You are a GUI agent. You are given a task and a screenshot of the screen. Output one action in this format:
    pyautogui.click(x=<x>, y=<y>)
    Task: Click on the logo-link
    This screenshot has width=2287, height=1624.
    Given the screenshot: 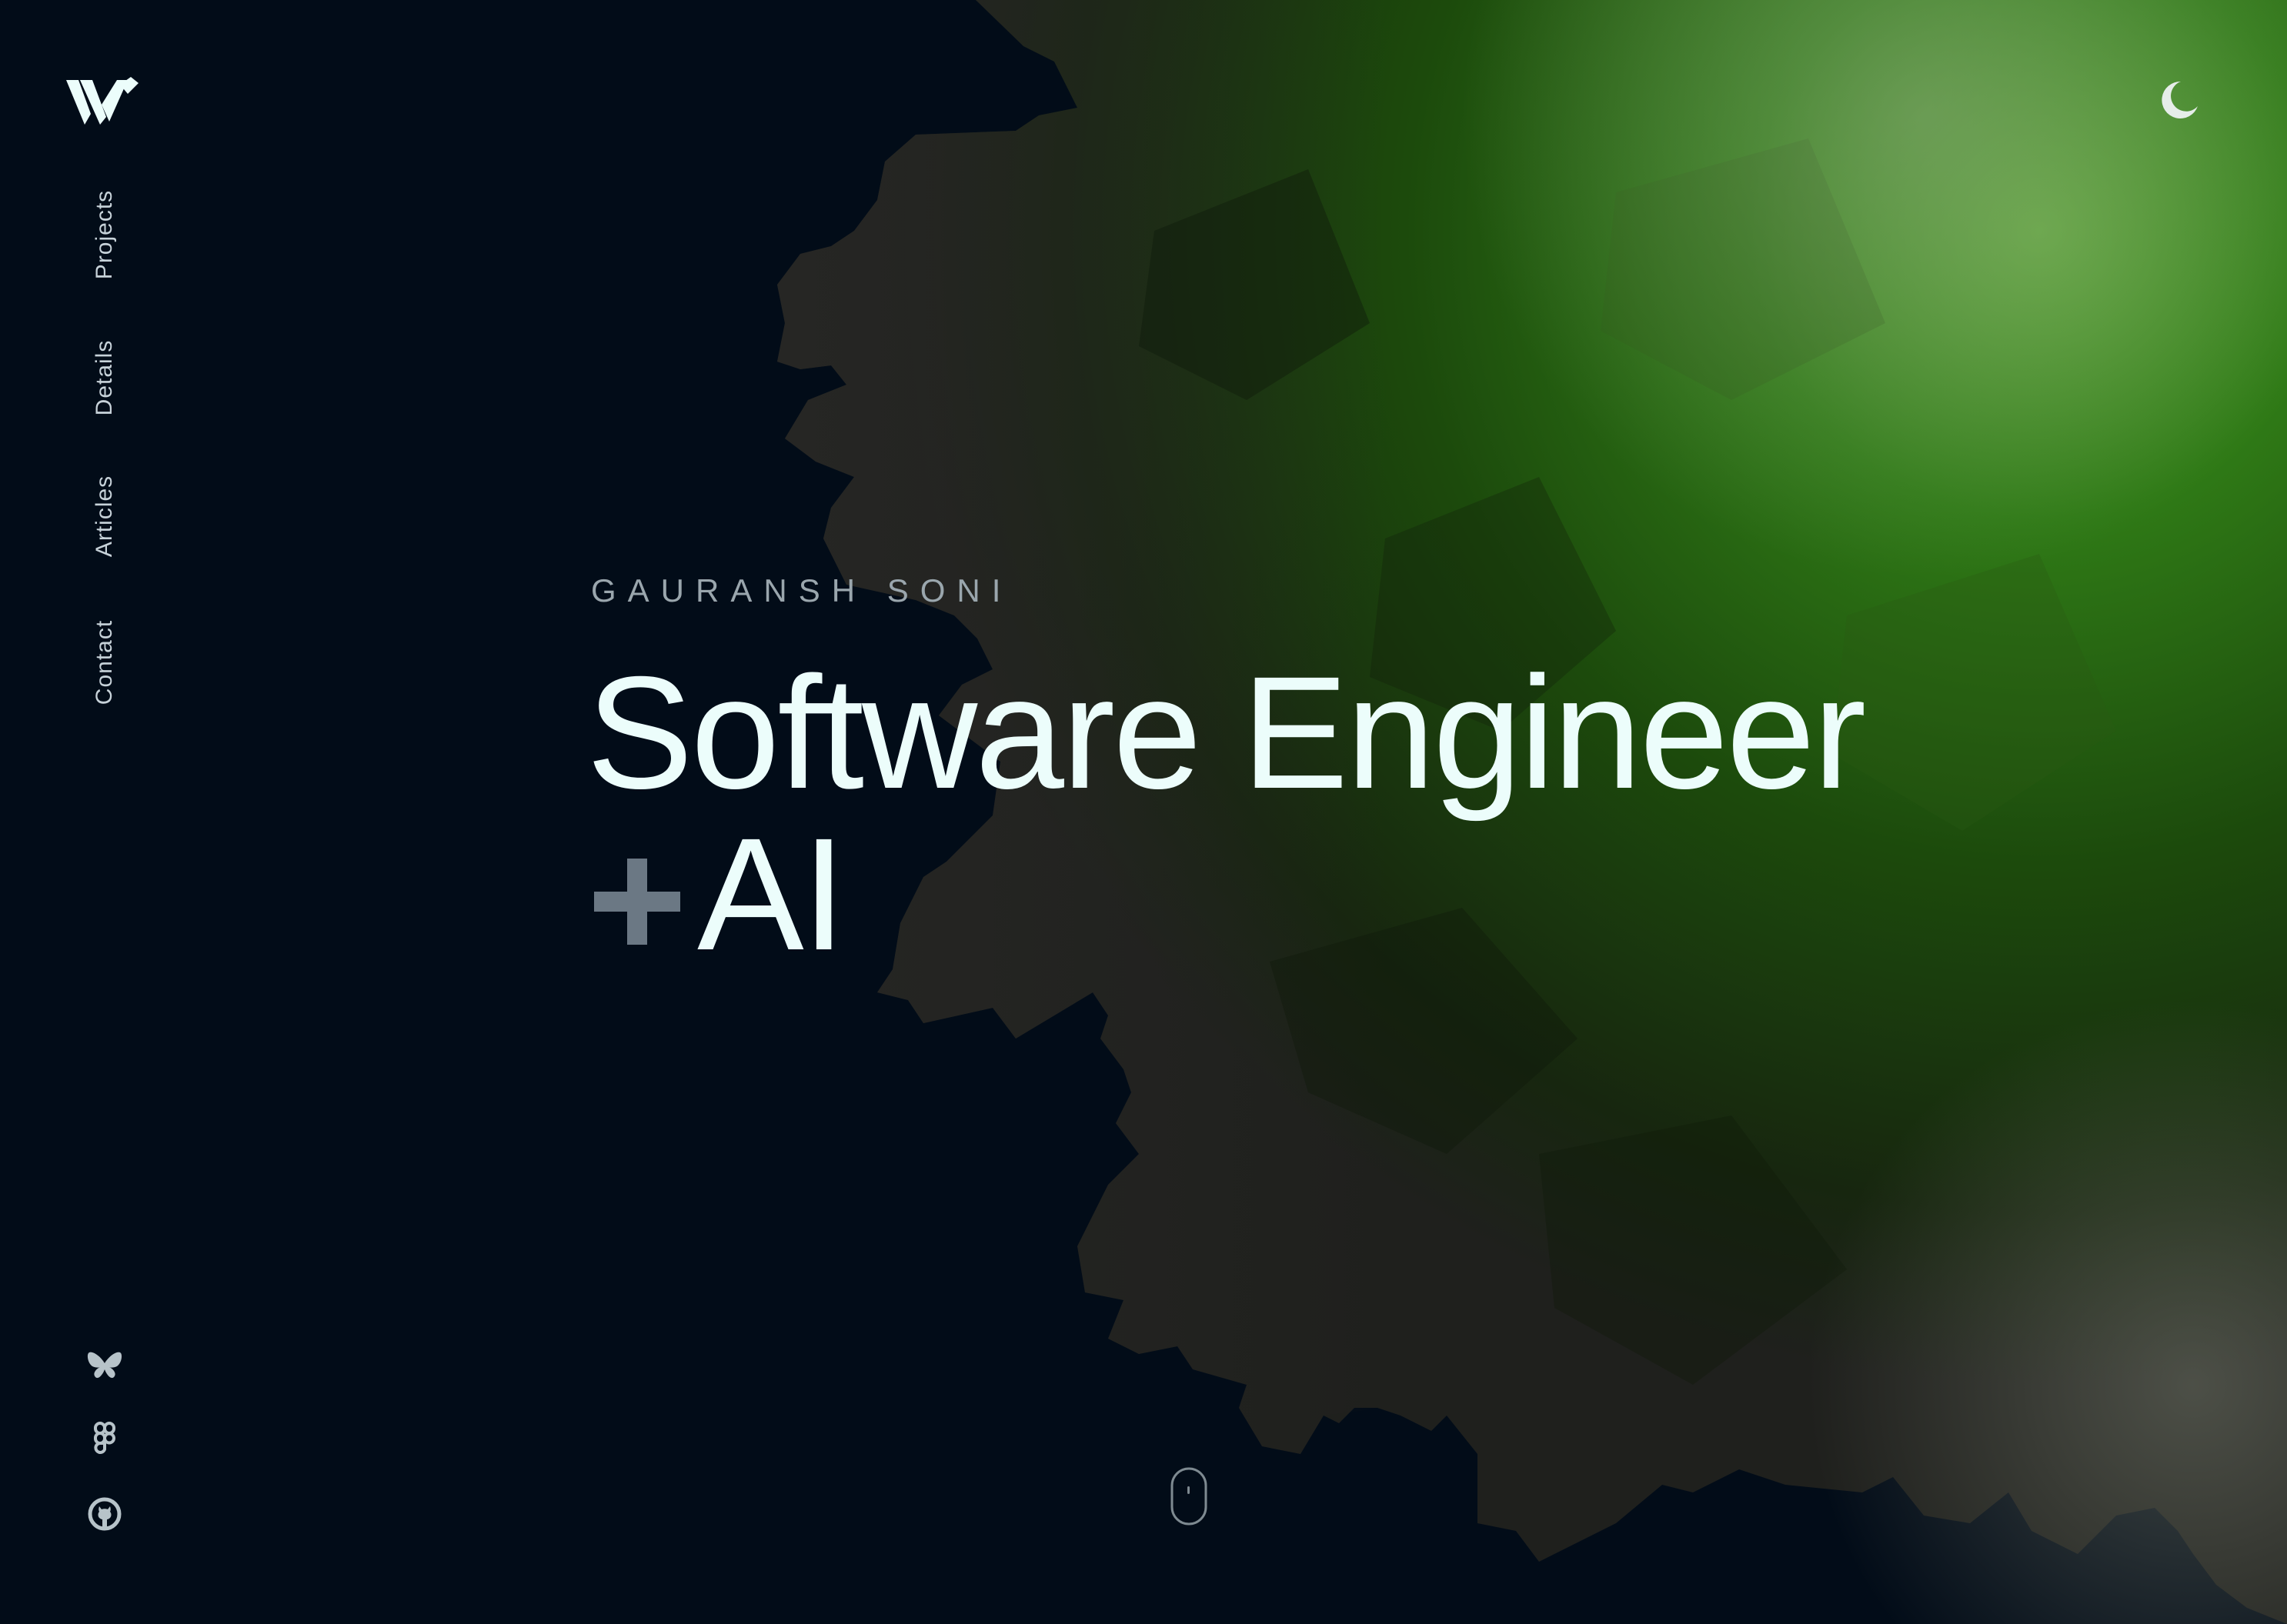 What is the action you would take?
    pyautogui.click(x=104, y=101)
    